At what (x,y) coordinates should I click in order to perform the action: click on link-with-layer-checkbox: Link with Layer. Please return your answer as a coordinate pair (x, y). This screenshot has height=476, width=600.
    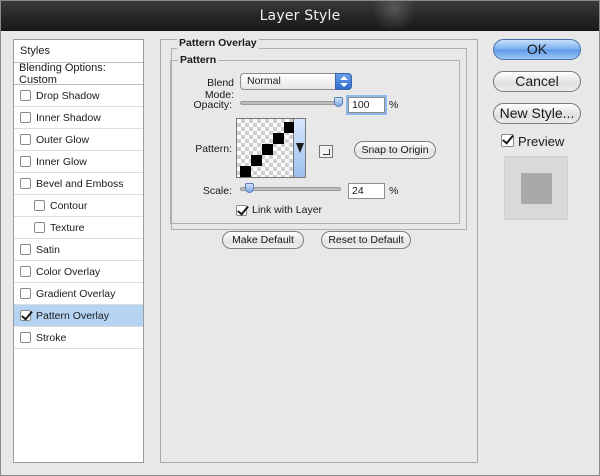
    Looking at the image, I should click on (279, 210).